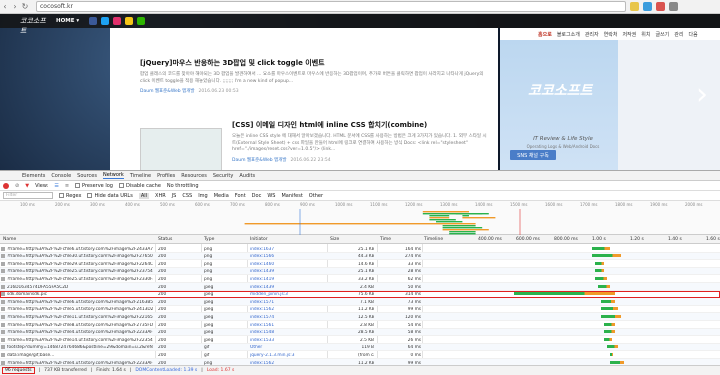 The height and width of the screenshot is (375, 720). What do you see at coordinates (181, 149) in the screenshot?
I see `post-thumbnail` at bounding box center [181, 149].